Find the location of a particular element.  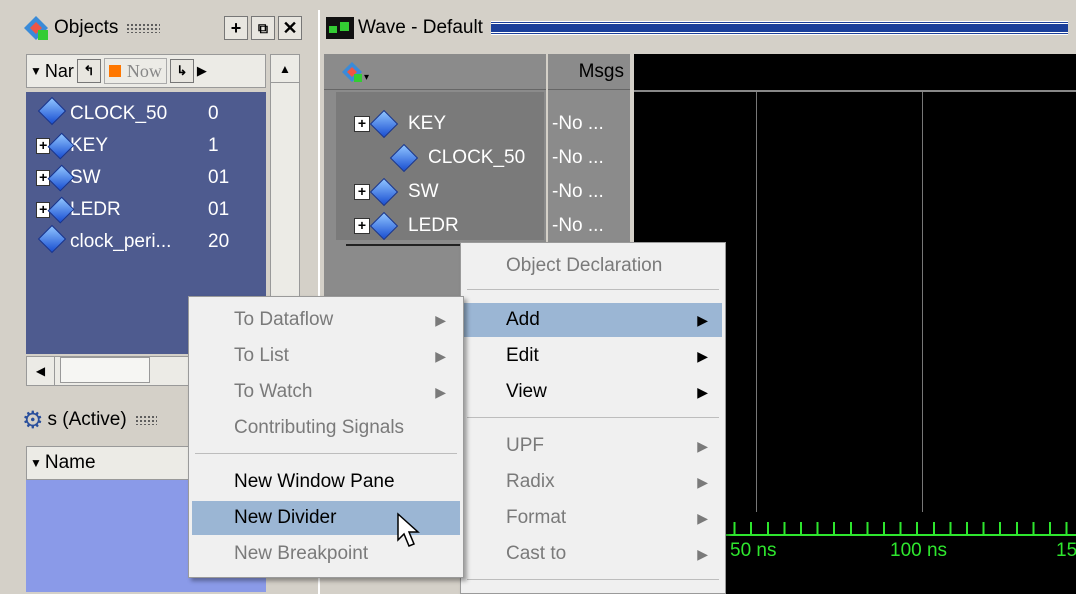

time-label: 15 is located at coordinates (1066, 550).